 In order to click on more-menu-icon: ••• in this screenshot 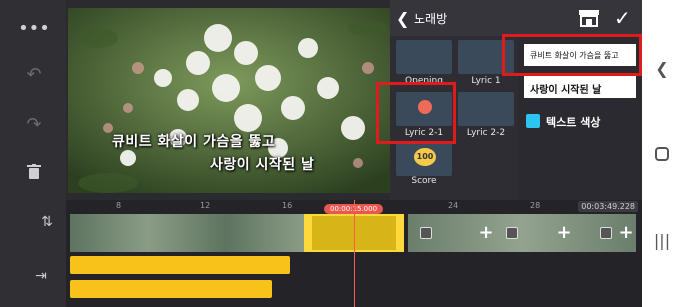, I will do `click(34, 28)`.